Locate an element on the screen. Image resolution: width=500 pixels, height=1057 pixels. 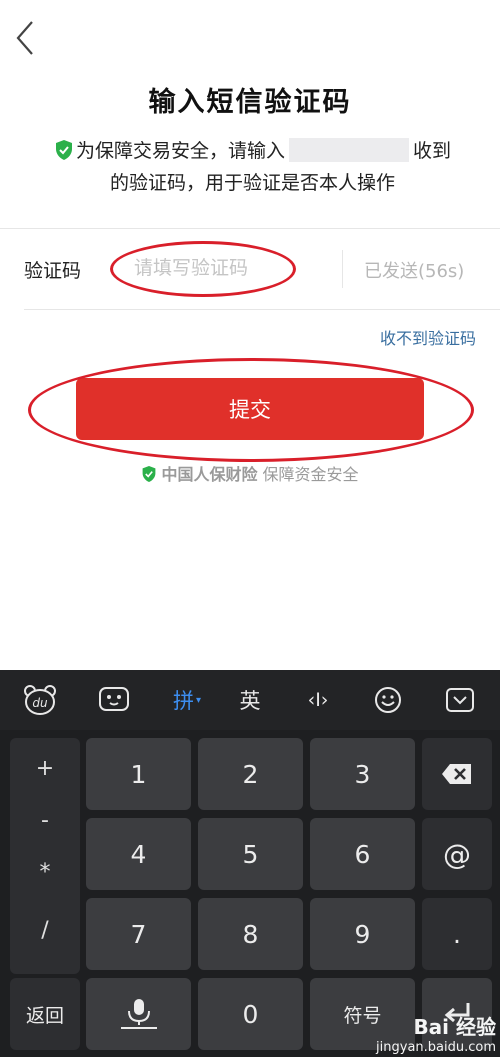
smiley-icon is located at coordinates (388, 700).